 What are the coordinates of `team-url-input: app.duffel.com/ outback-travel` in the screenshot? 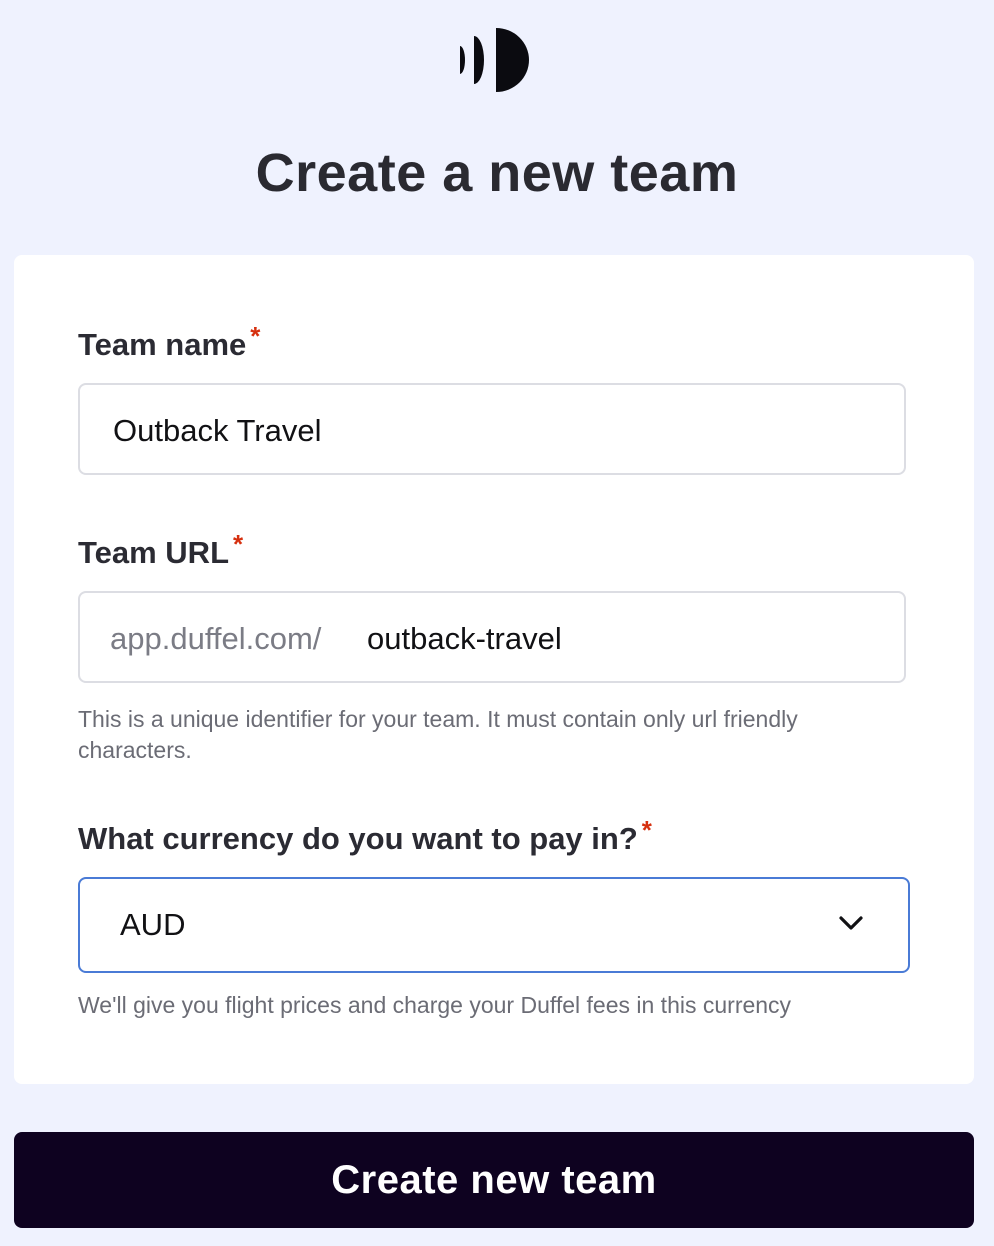 It's located at (492, 637).